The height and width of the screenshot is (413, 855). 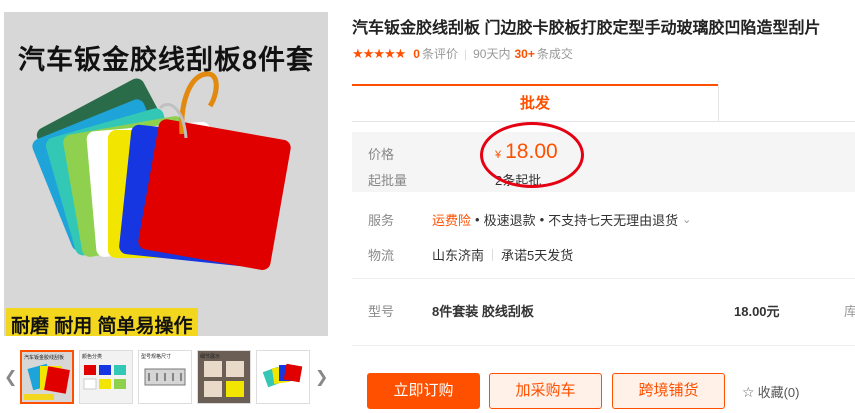 I want to click on favorite-label: 收藏(0), so click(x=778, y=392).